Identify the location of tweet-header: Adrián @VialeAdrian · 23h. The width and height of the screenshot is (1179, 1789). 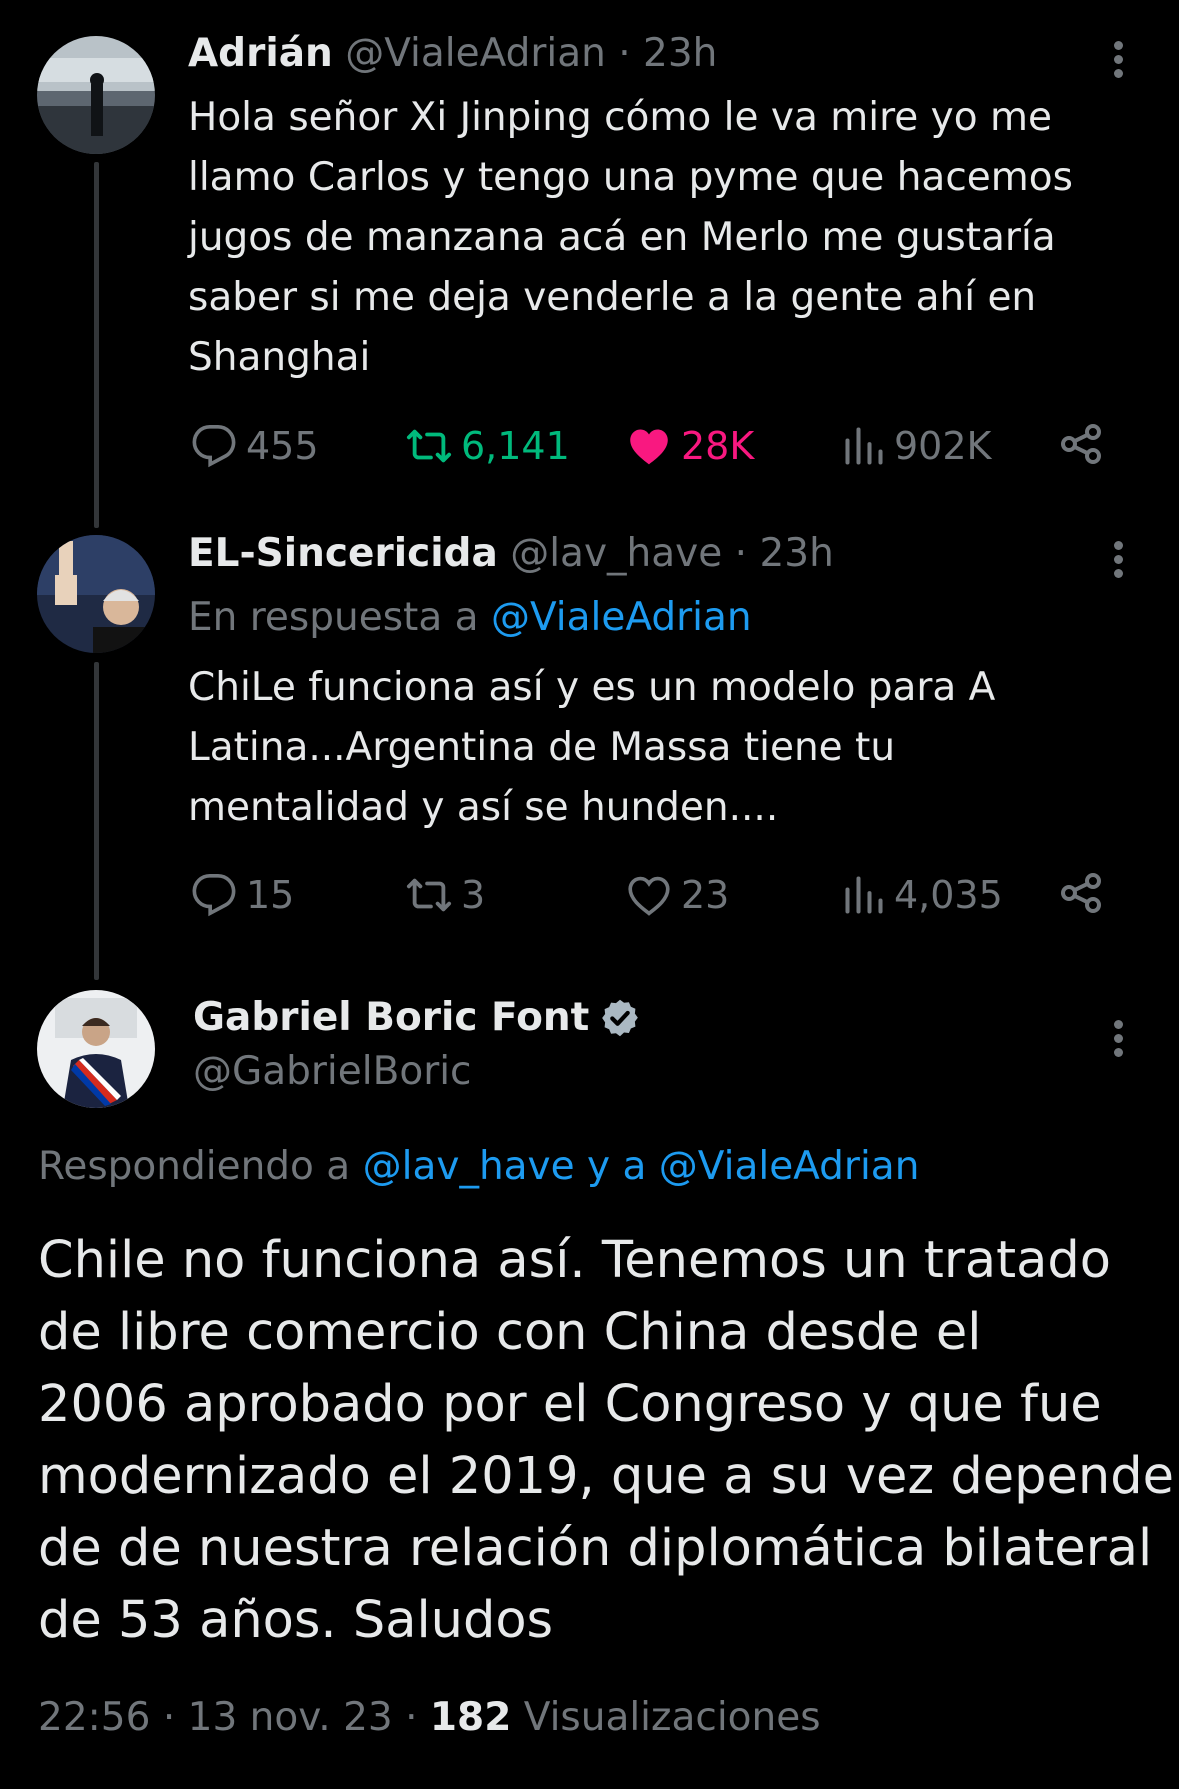
(452, 54).